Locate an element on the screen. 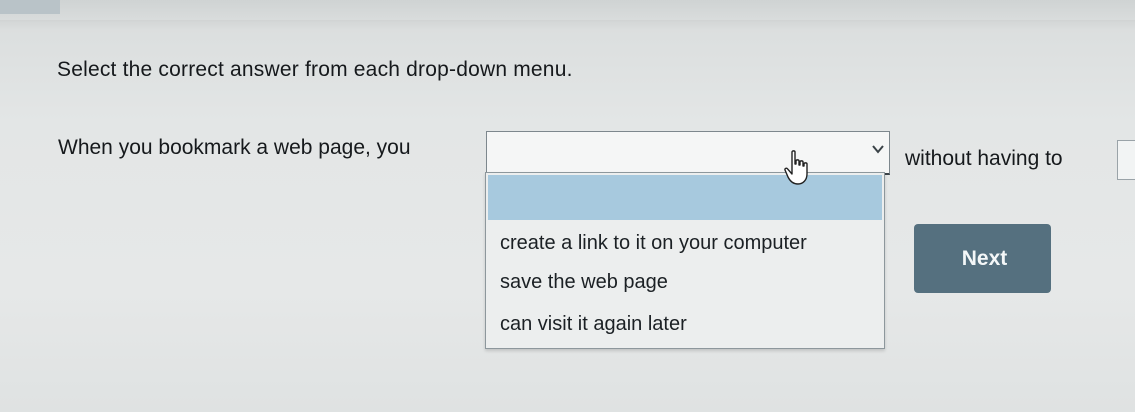  hand-pointer-icon is located at coordinates (796, 167).